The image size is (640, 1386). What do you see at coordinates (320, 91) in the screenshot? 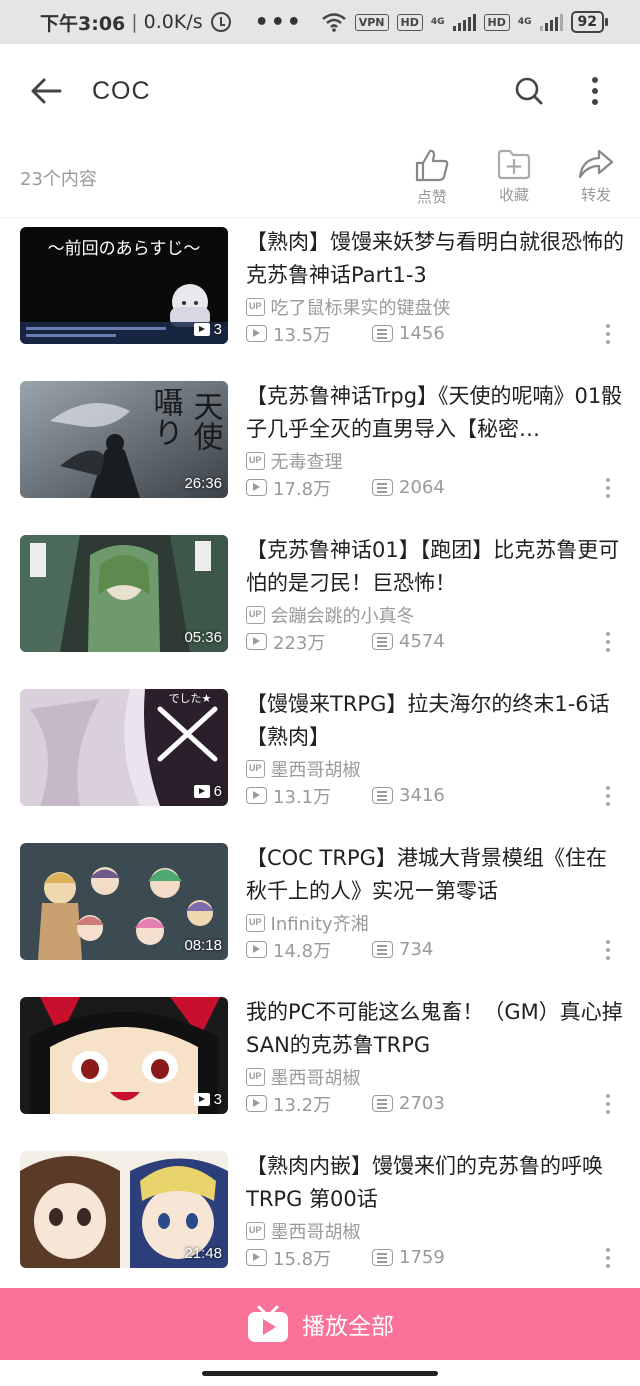
I see `app-bar: COC` at bounding box center [320, 91].